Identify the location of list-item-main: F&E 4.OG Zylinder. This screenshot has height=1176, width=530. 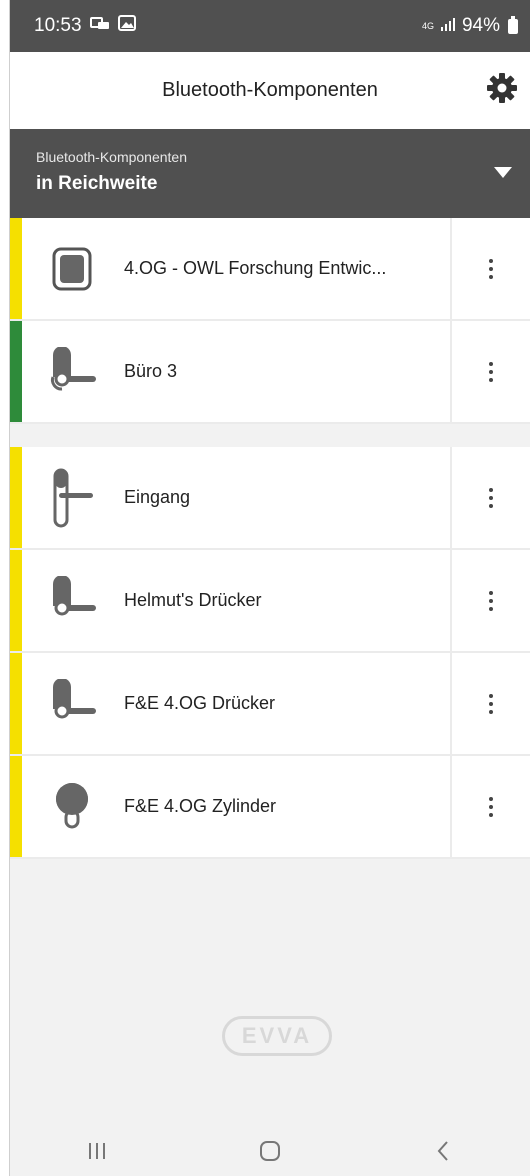
(230, 806).